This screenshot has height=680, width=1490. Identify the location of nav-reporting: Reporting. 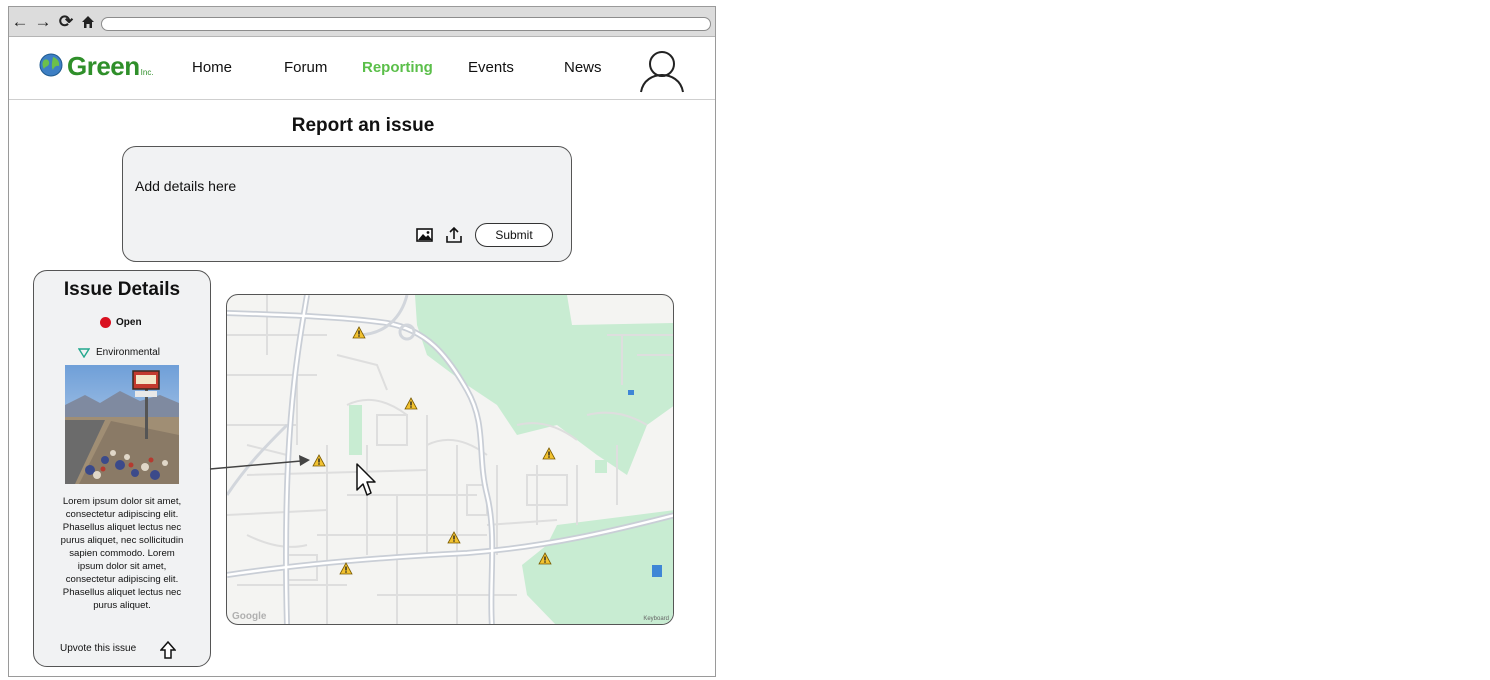
(397, 67).